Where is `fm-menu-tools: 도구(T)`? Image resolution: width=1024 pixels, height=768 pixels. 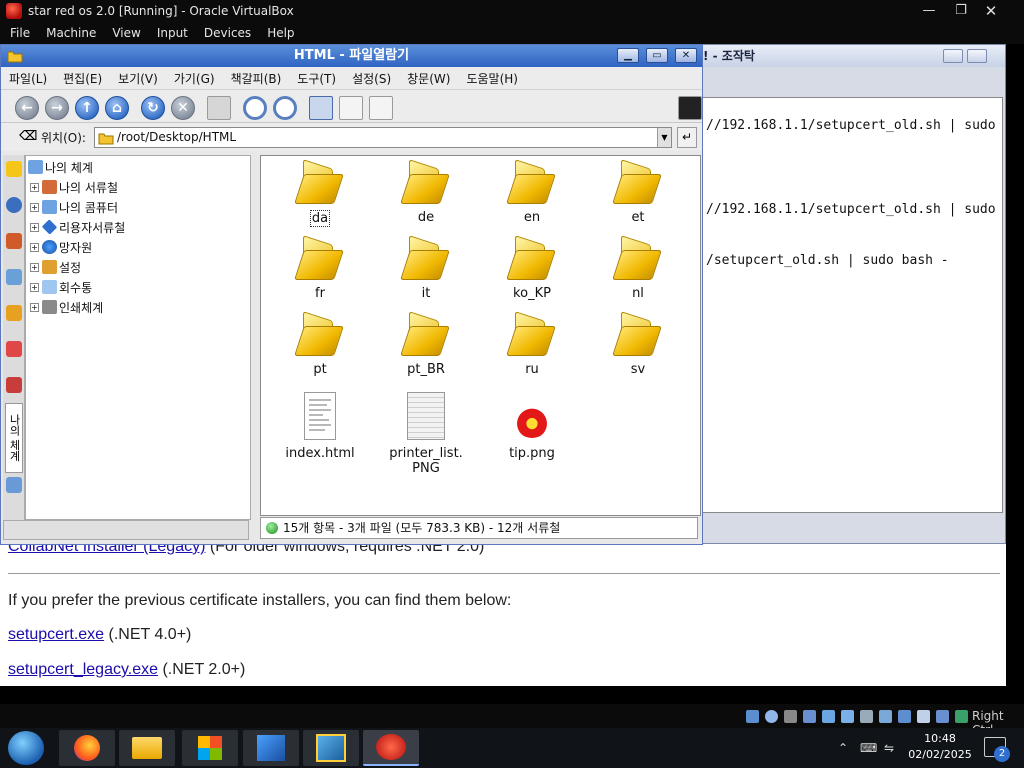
fm-menu-tools: 도구(T) is located at coordinates (316, 78).